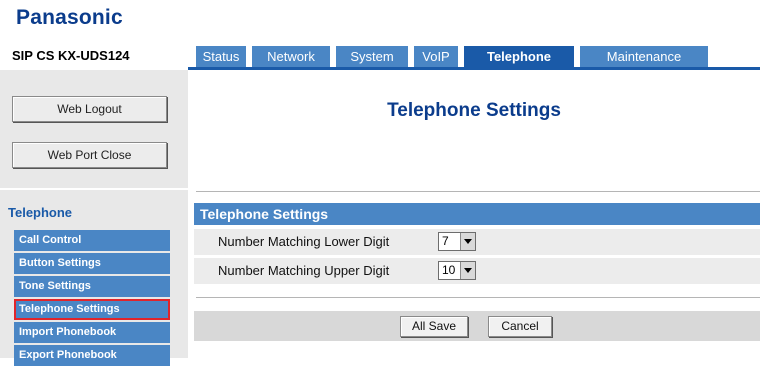 This screenshot has width=760, height=368. I want to click on section-header: Telephone Settings, so click(477, 214).